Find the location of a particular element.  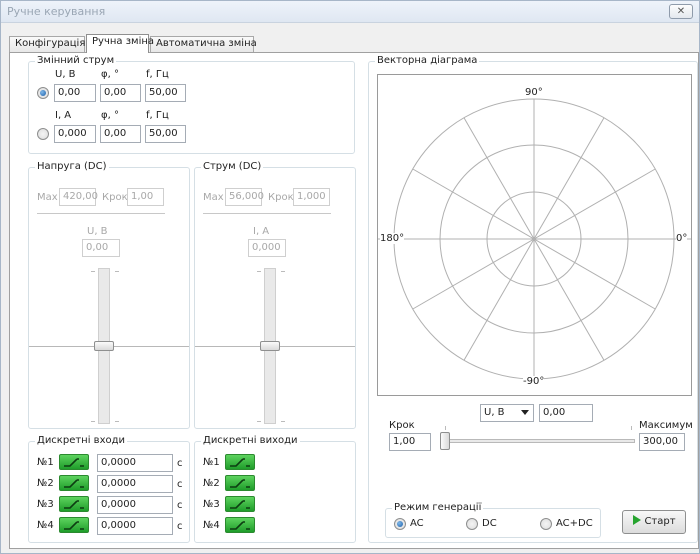

dc-voltage-unit-label: U, В is located at coordinates (97, 231).